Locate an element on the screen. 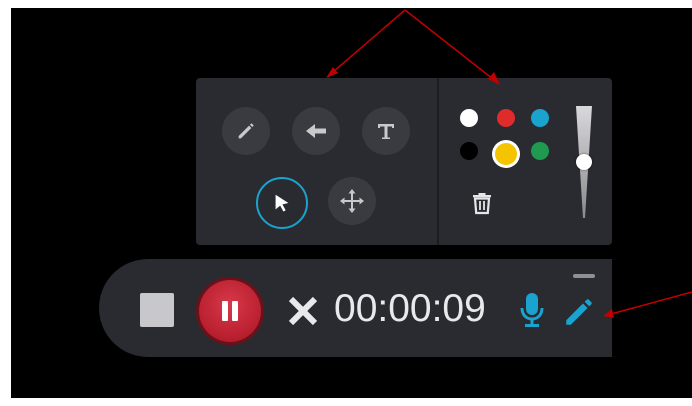  arrow-left-icon is located at coordinates (316, 131).